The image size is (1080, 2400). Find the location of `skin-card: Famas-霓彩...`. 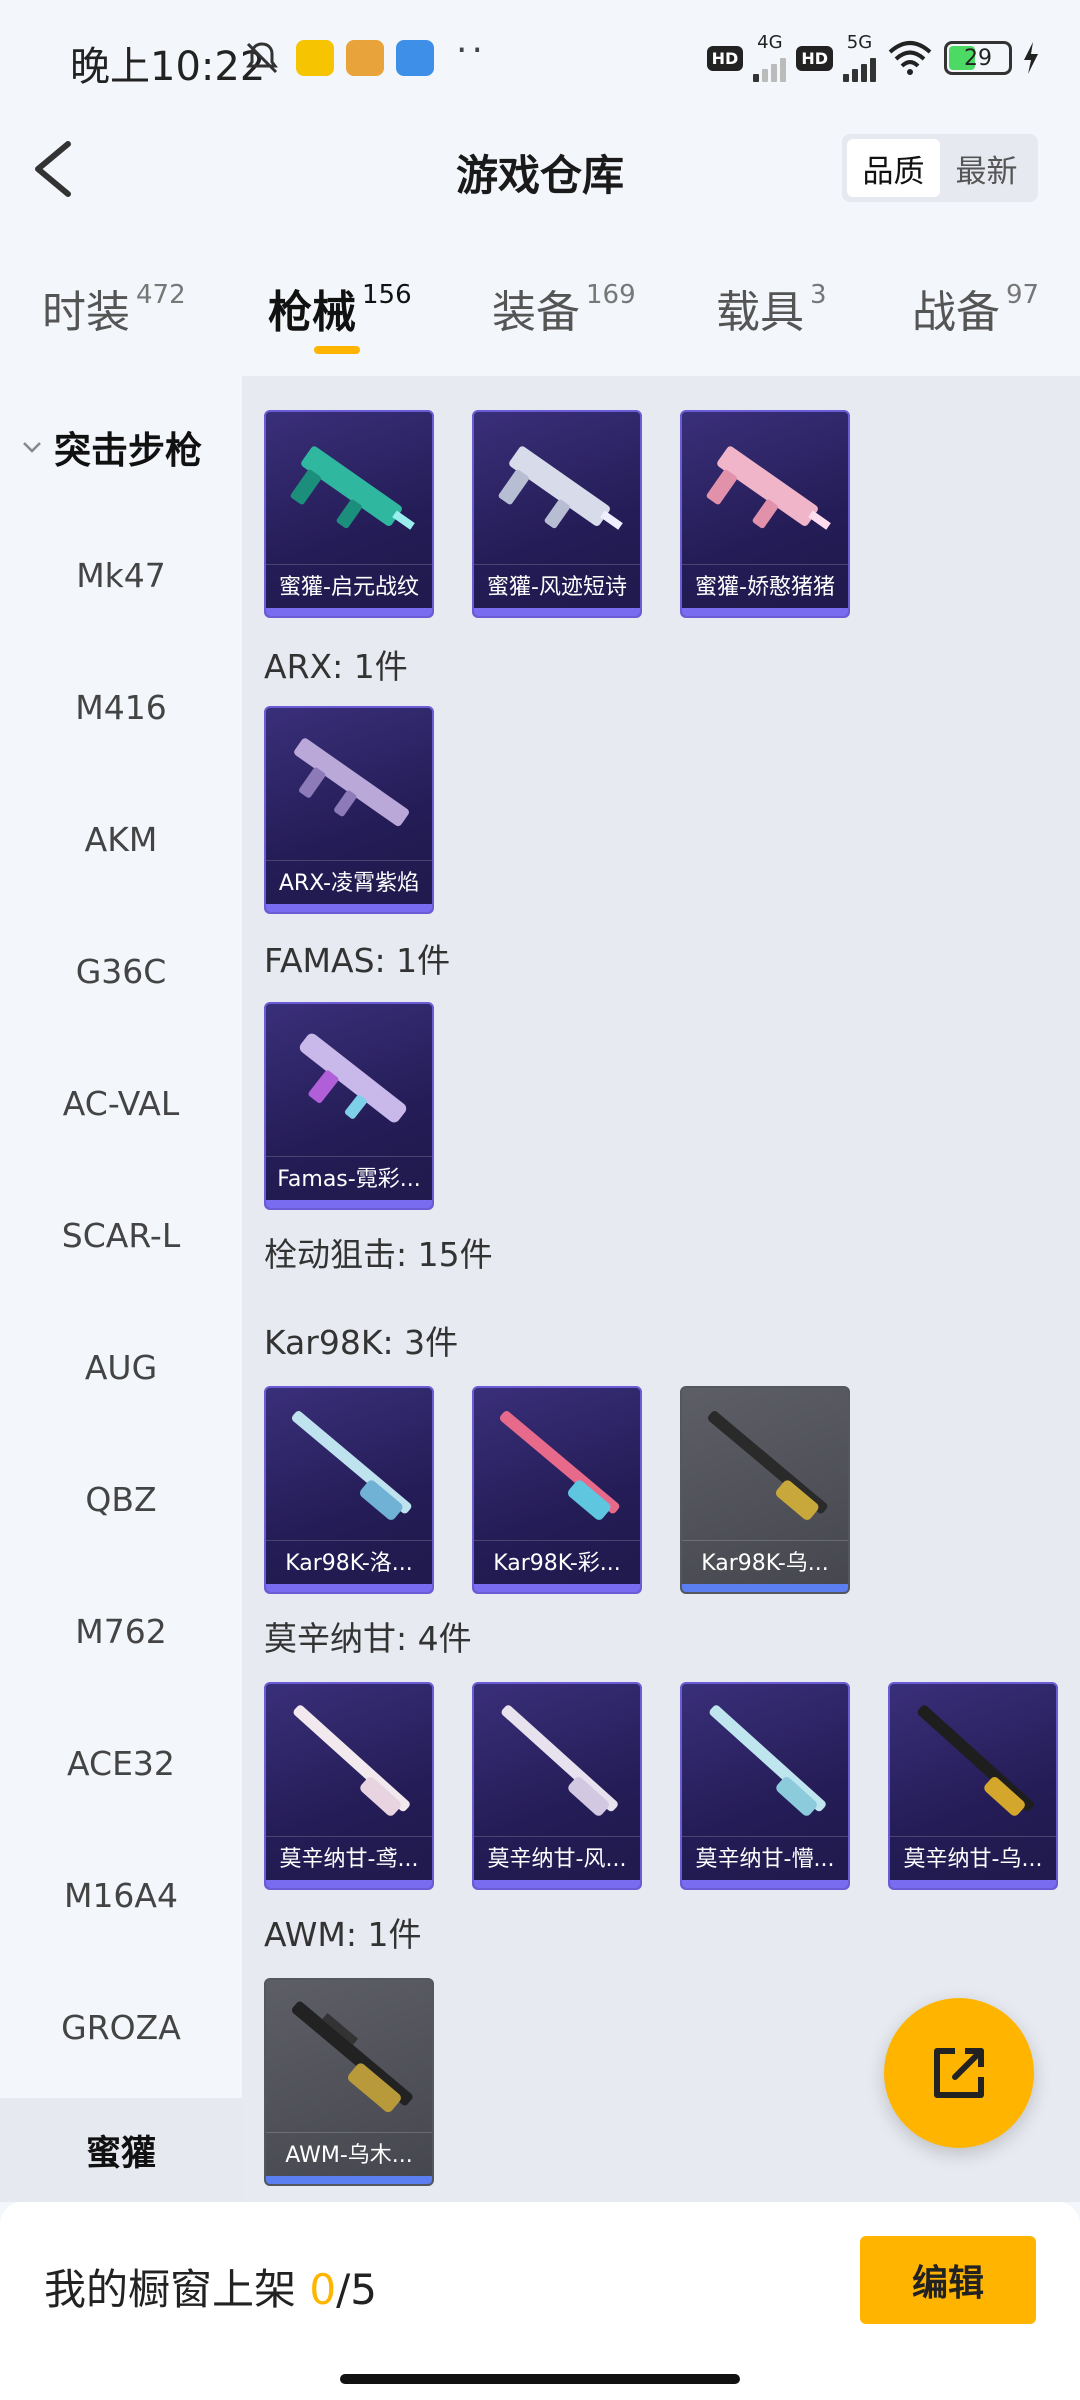

skin-card: Famas-霓彩... is located at coordinates (349, 1106).